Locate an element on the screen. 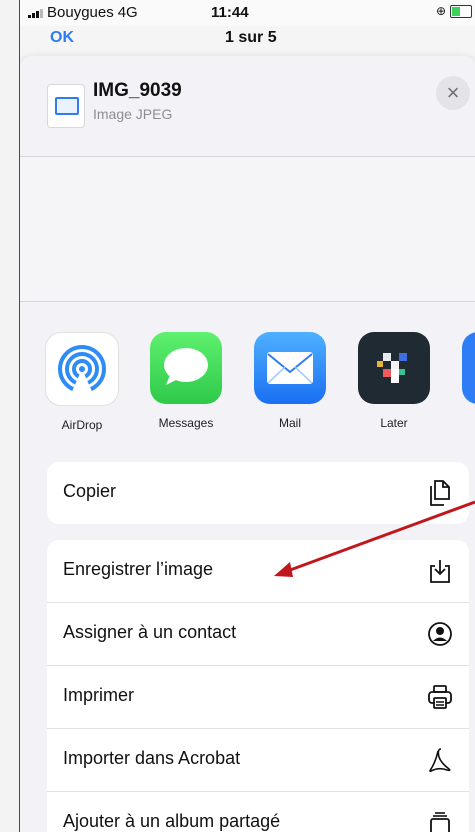 The height and width of the screenshot is (832, 475). action-label: Importer dans Acrobat is located at coordinates (152, 758).